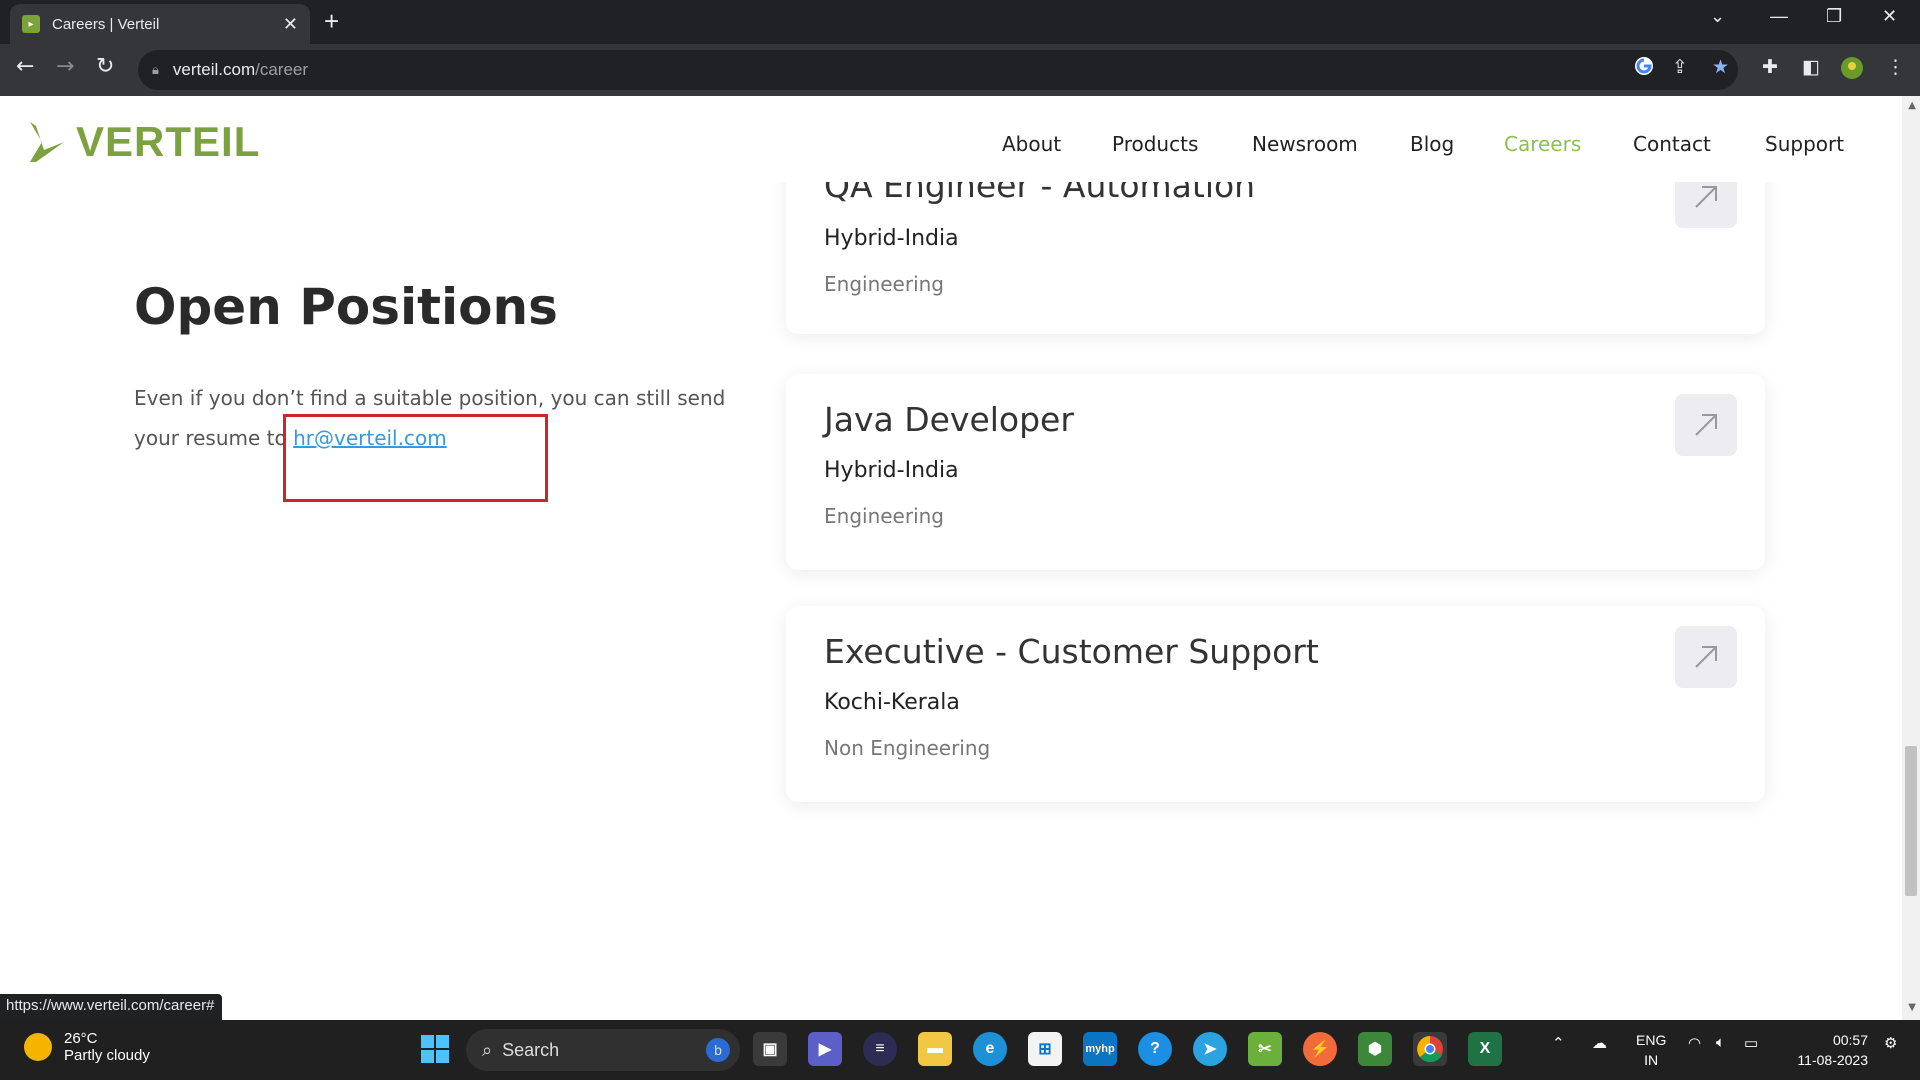 This screenshot has height=1080, width=1920. Describe the element at coordinates (825, 1049) in the screenshot. I see `teams-chat-icon: ▶` at that location.